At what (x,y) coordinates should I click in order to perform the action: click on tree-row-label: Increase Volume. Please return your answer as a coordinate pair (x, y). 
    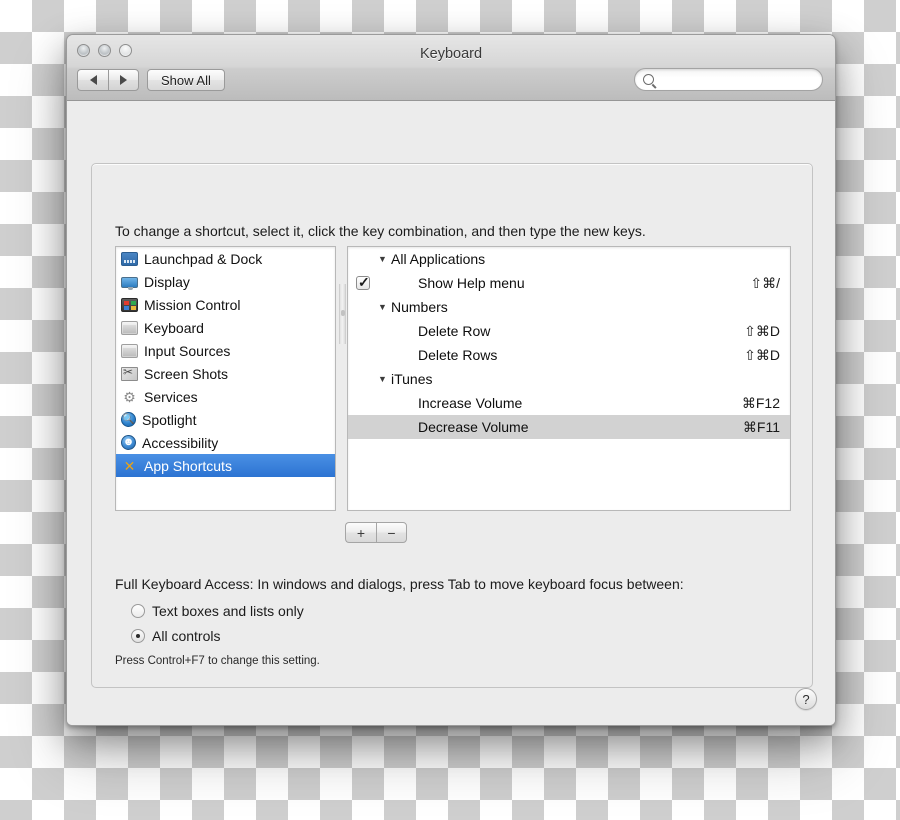
    Looking at the image, I should click on (470, 403).